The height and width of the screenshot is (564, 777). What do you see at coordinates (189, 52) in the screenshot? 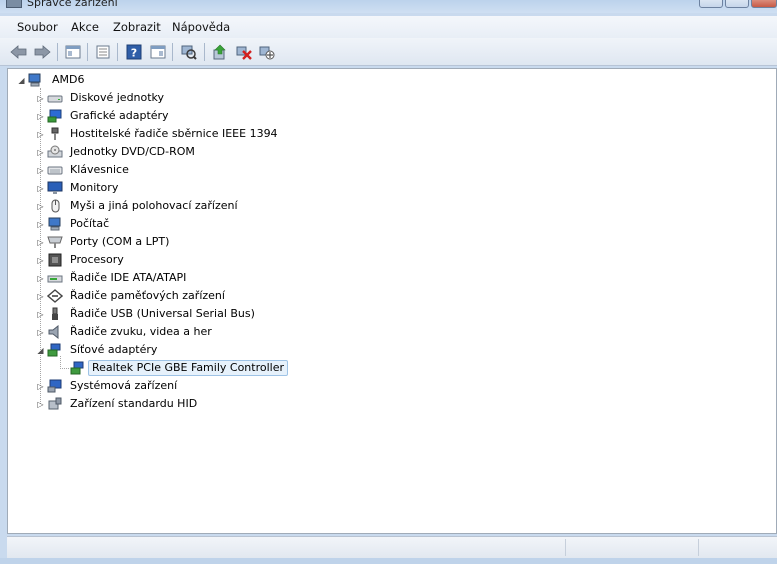
I see `scan-hardware-icon` at bounding box center [189, 52].